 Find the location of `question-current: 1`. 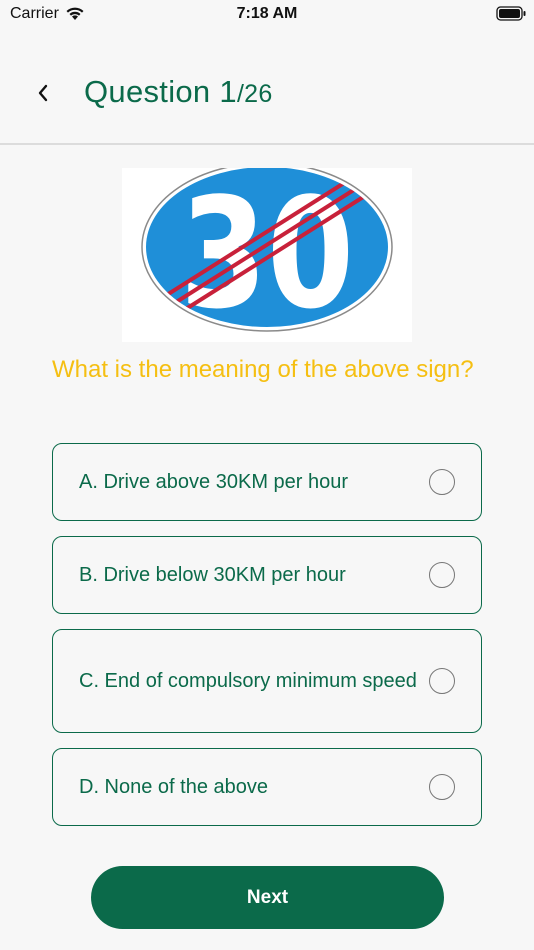

question-current: 1 is located at coordinates (228, 91).